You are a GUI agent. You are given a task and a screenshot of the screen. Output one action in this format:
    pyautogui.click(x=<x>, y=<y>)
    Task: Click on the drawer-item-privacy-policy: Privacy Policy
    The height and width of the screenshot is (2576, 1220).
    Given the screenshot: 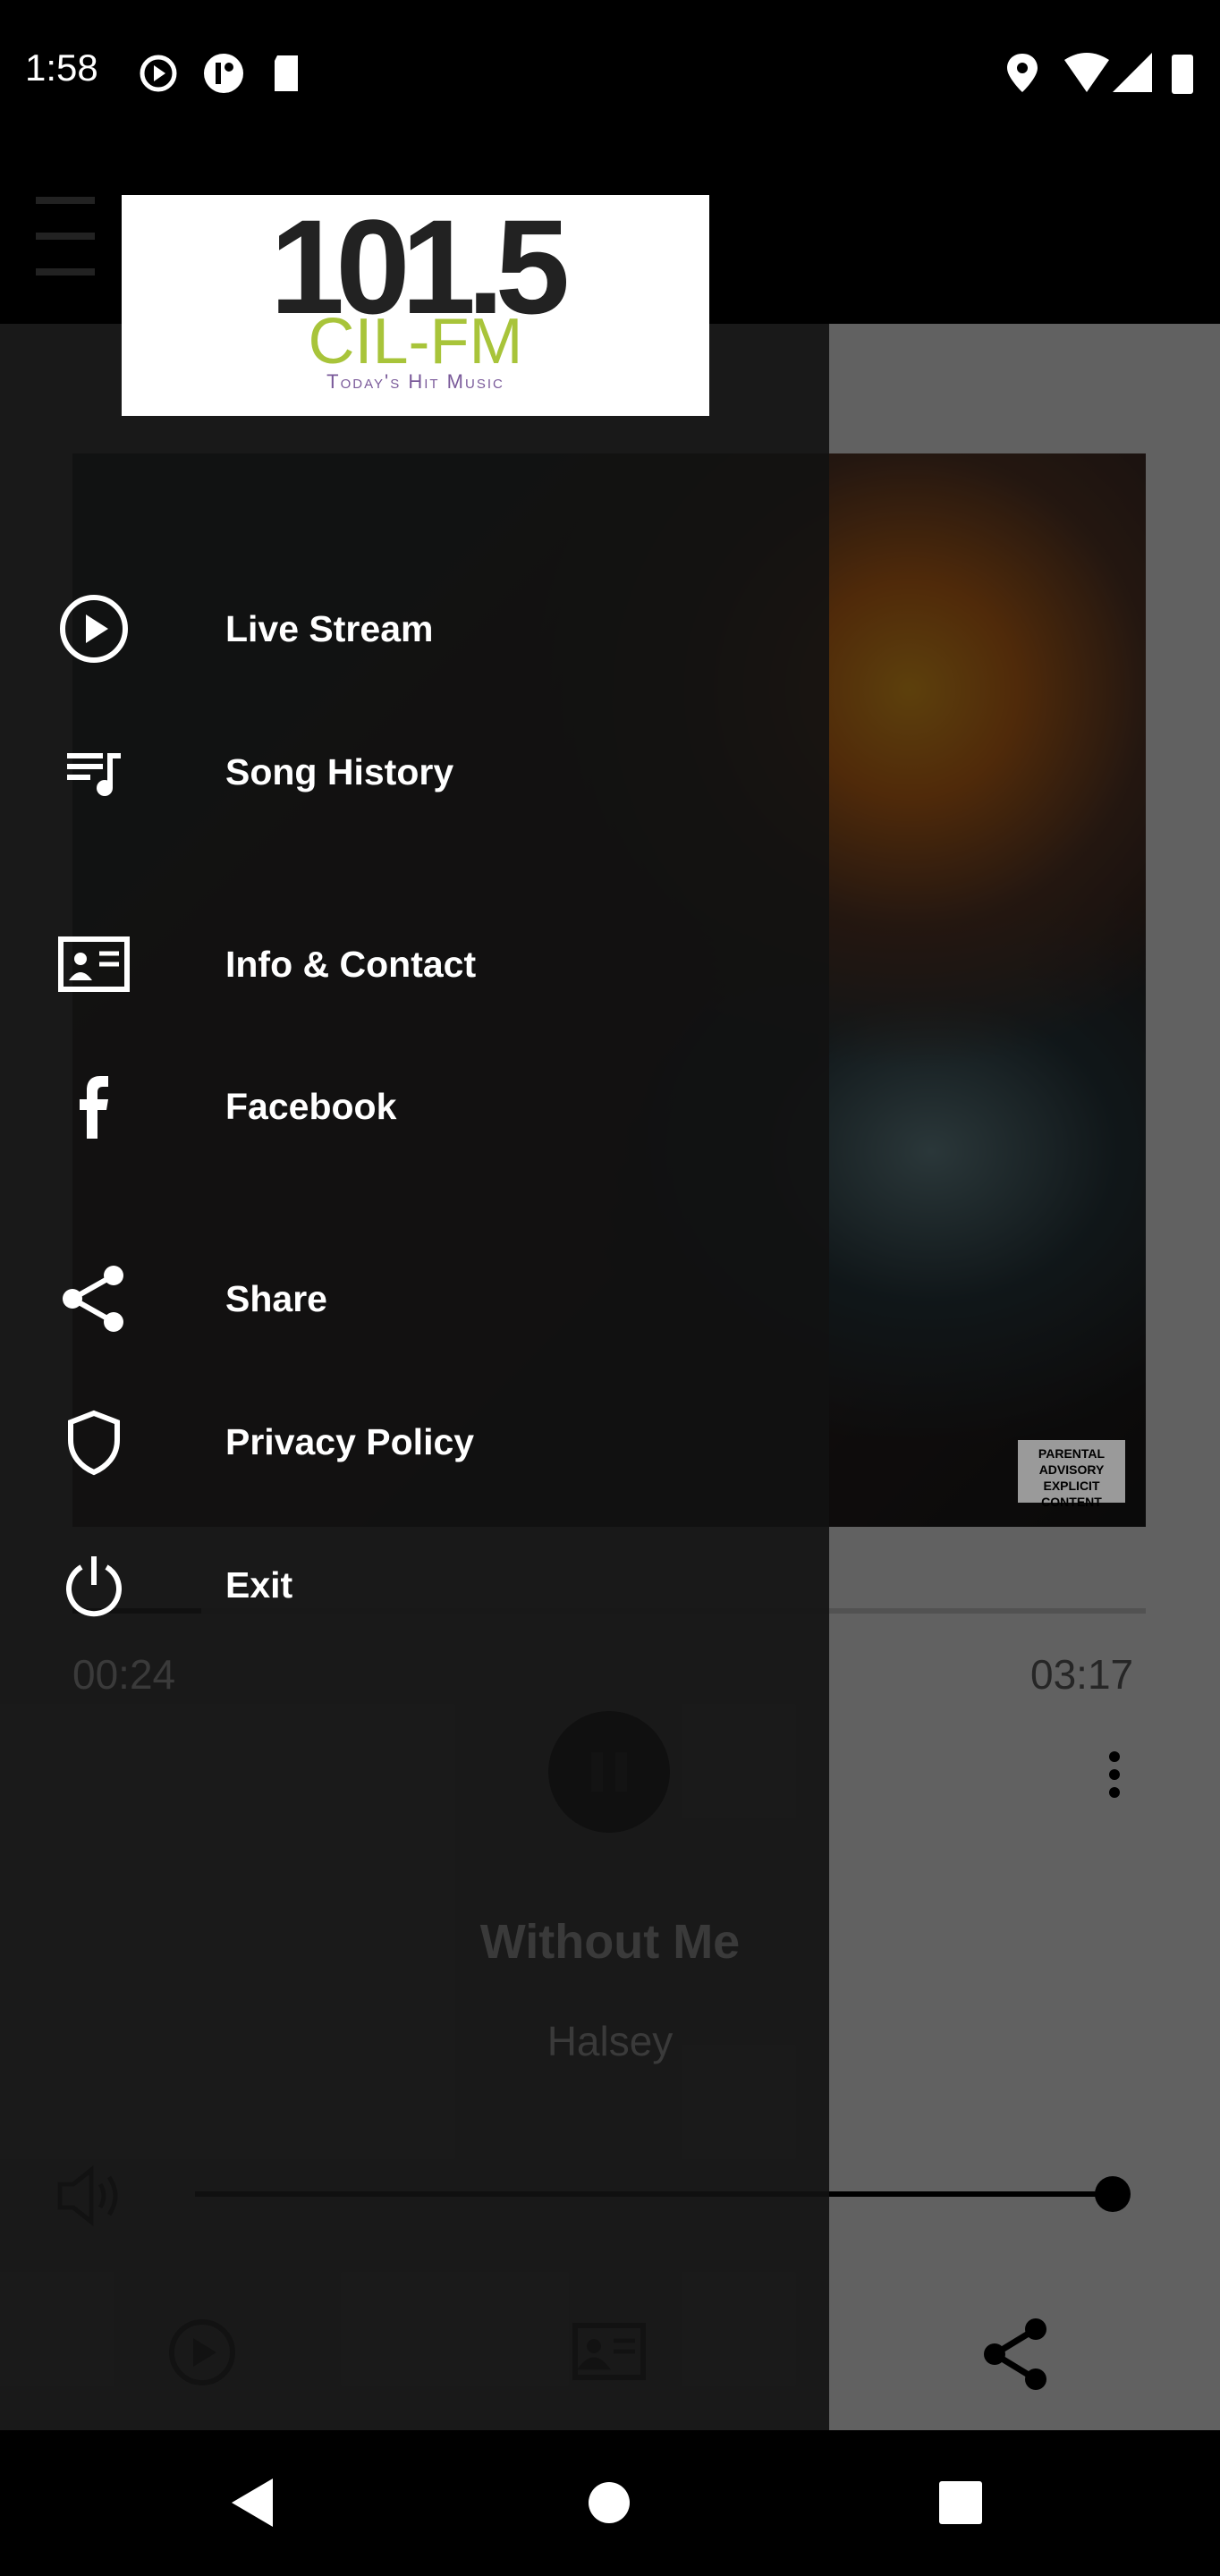 What is the action you would take?
    pyautogui.click(x=414, y=1441)
    